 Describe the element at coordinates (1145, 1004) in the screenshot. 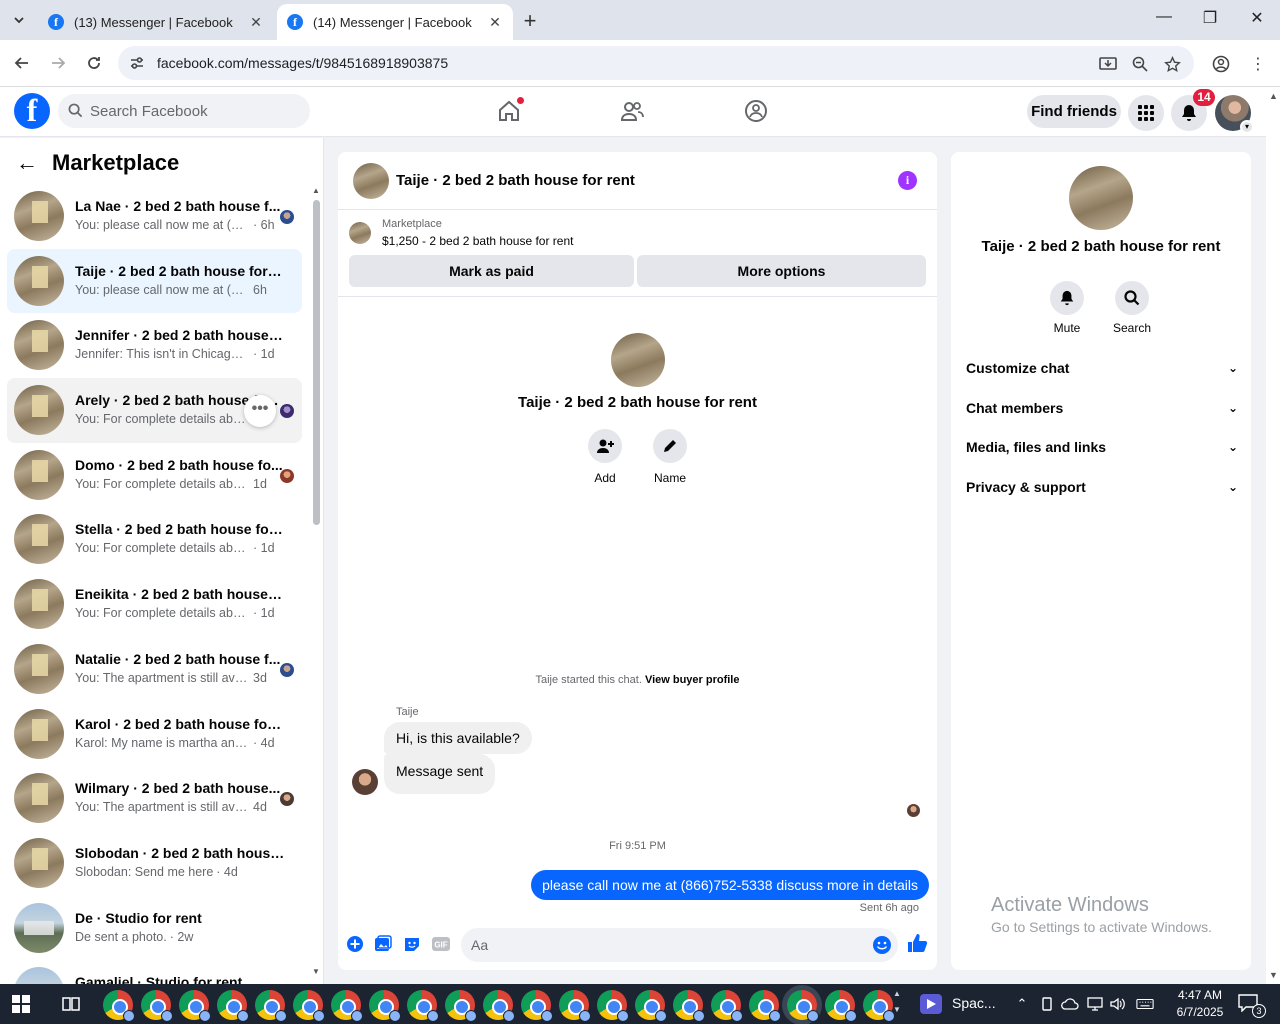

I see `keyboard-icon` at that location.